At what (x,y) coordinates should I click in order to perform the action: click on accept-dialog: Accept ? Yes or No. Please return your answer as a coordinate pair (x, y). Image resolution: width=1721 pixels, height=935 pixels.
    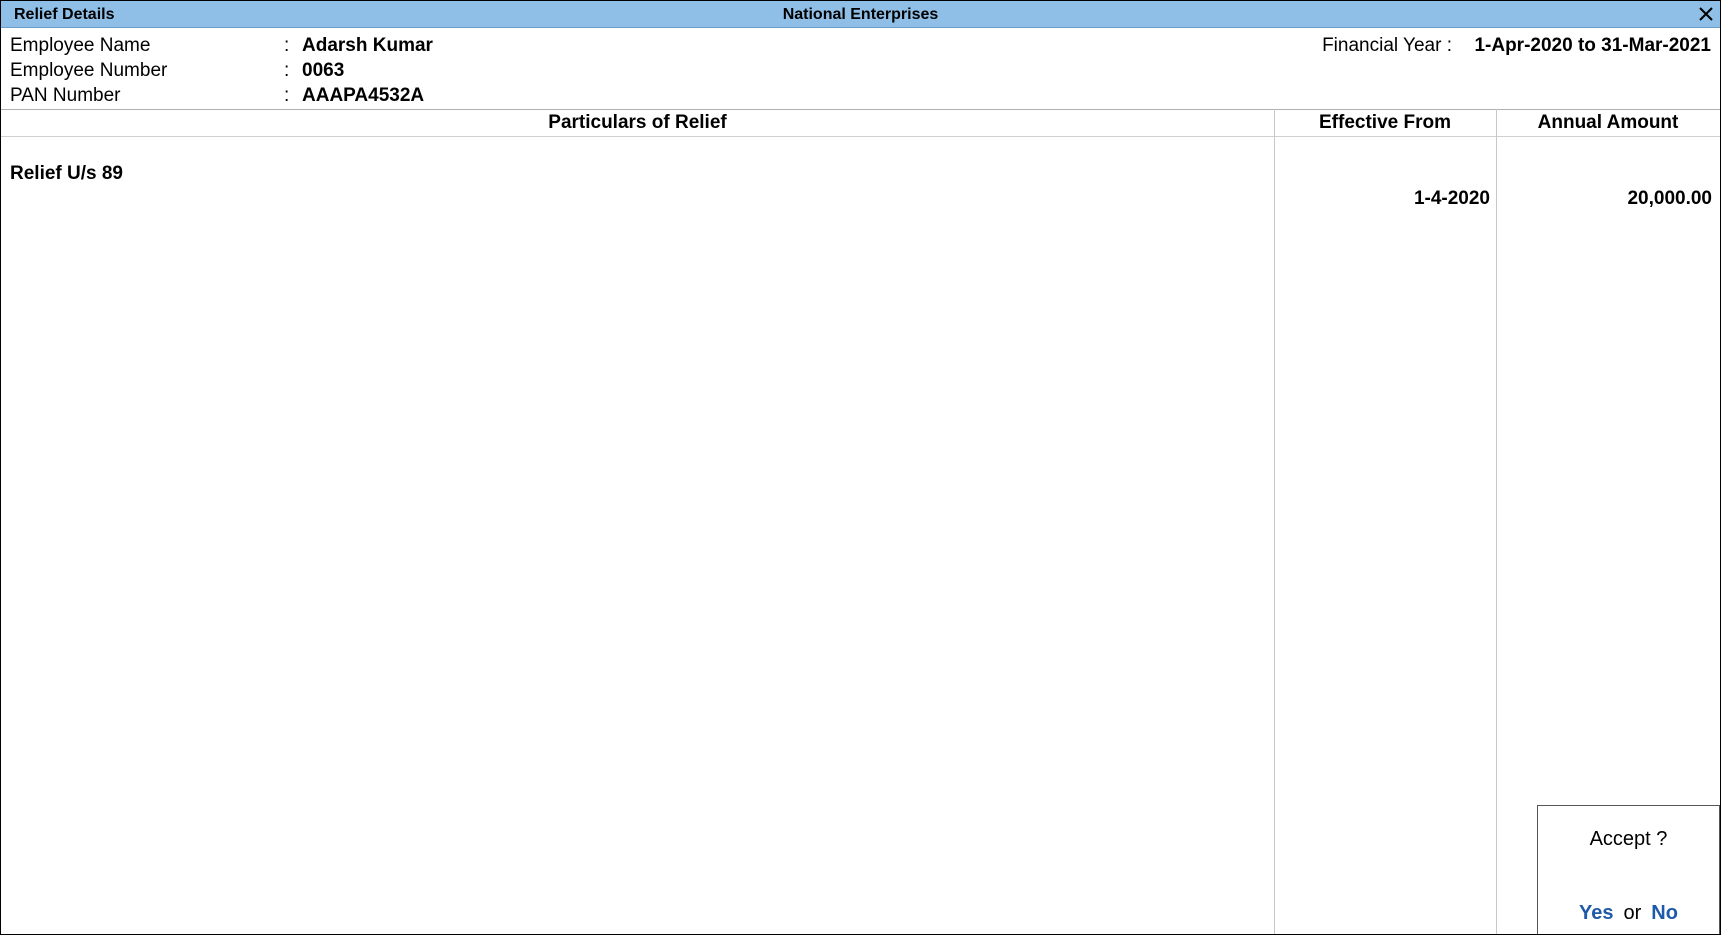
    Looking at the image, I should click on (1628, 869).